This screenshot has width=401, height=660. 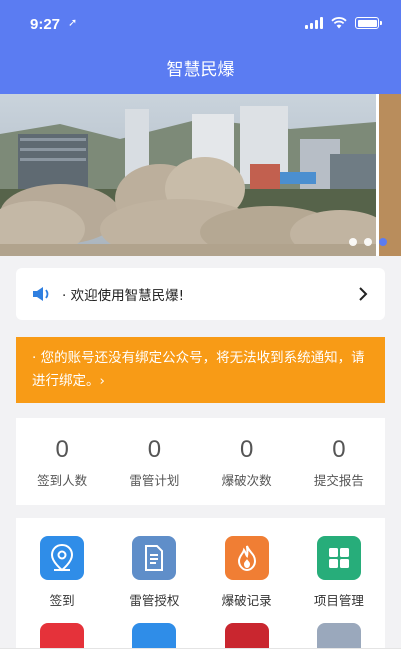 I want to click on app-blast-records: 爆破记录, so click(x=247, y=563).